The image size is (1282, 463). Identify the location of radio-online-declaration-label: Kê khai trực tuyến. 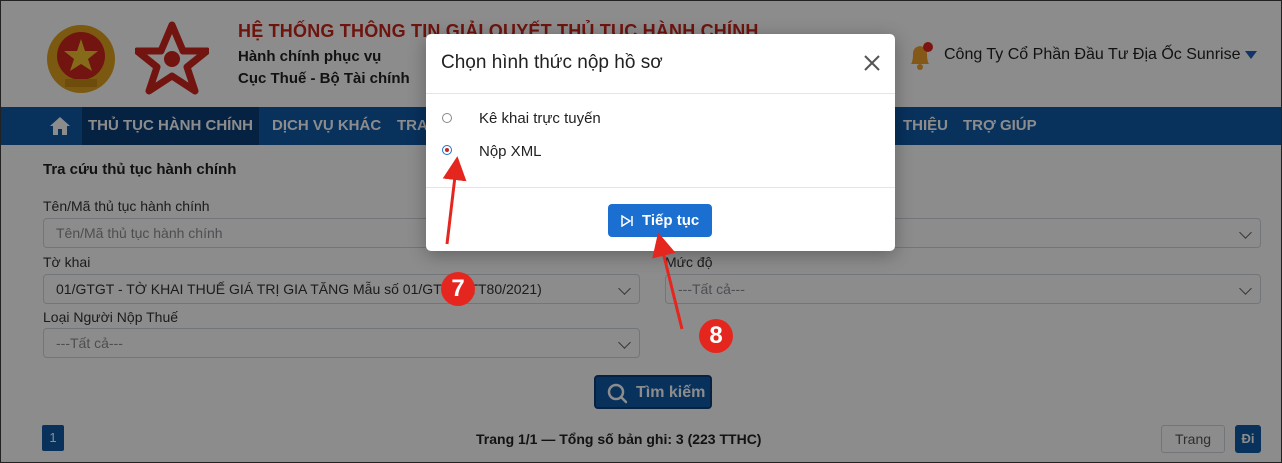
(540, 118).